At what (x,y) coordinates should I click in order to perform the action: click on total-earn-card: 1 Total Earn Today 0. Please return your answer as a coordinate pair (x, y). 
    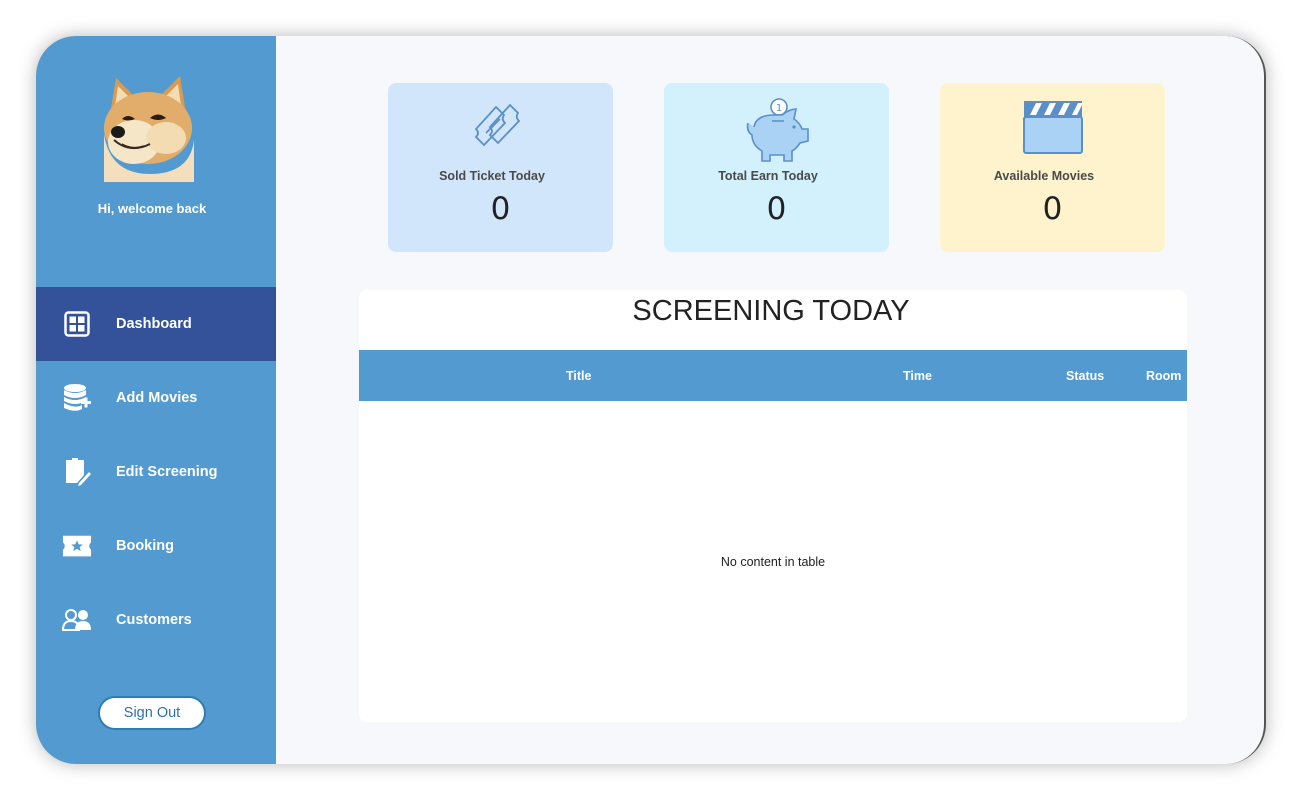
    Looking at the image, I should click on (776, 167).